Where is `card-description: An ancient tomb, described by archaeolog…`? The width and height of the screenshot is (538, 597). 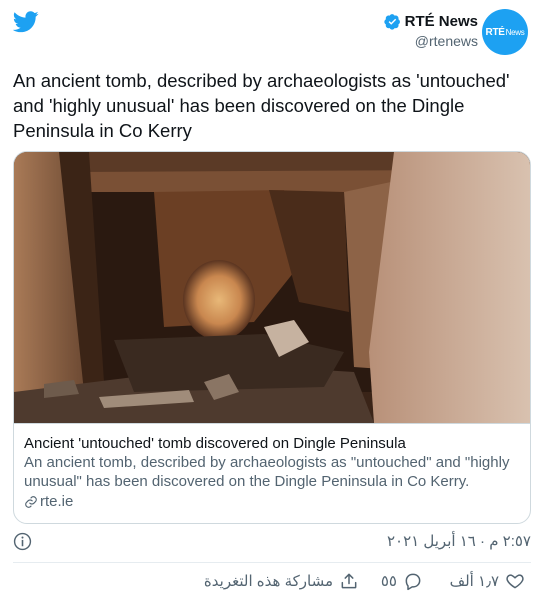
card-description: An ancient tomb, described by archaeolog… is located at coordinates (267, 472).